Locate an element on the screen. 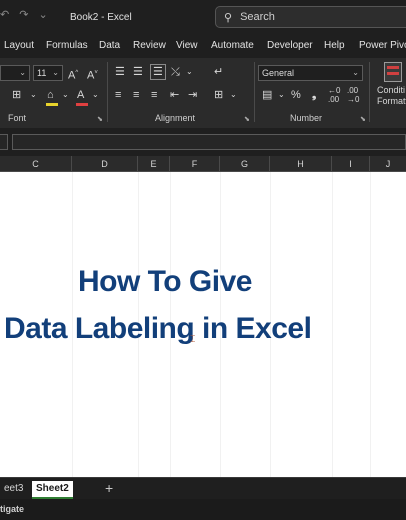  conditional-formatting-label-1: Conditi is located at coordinates (391, 90).